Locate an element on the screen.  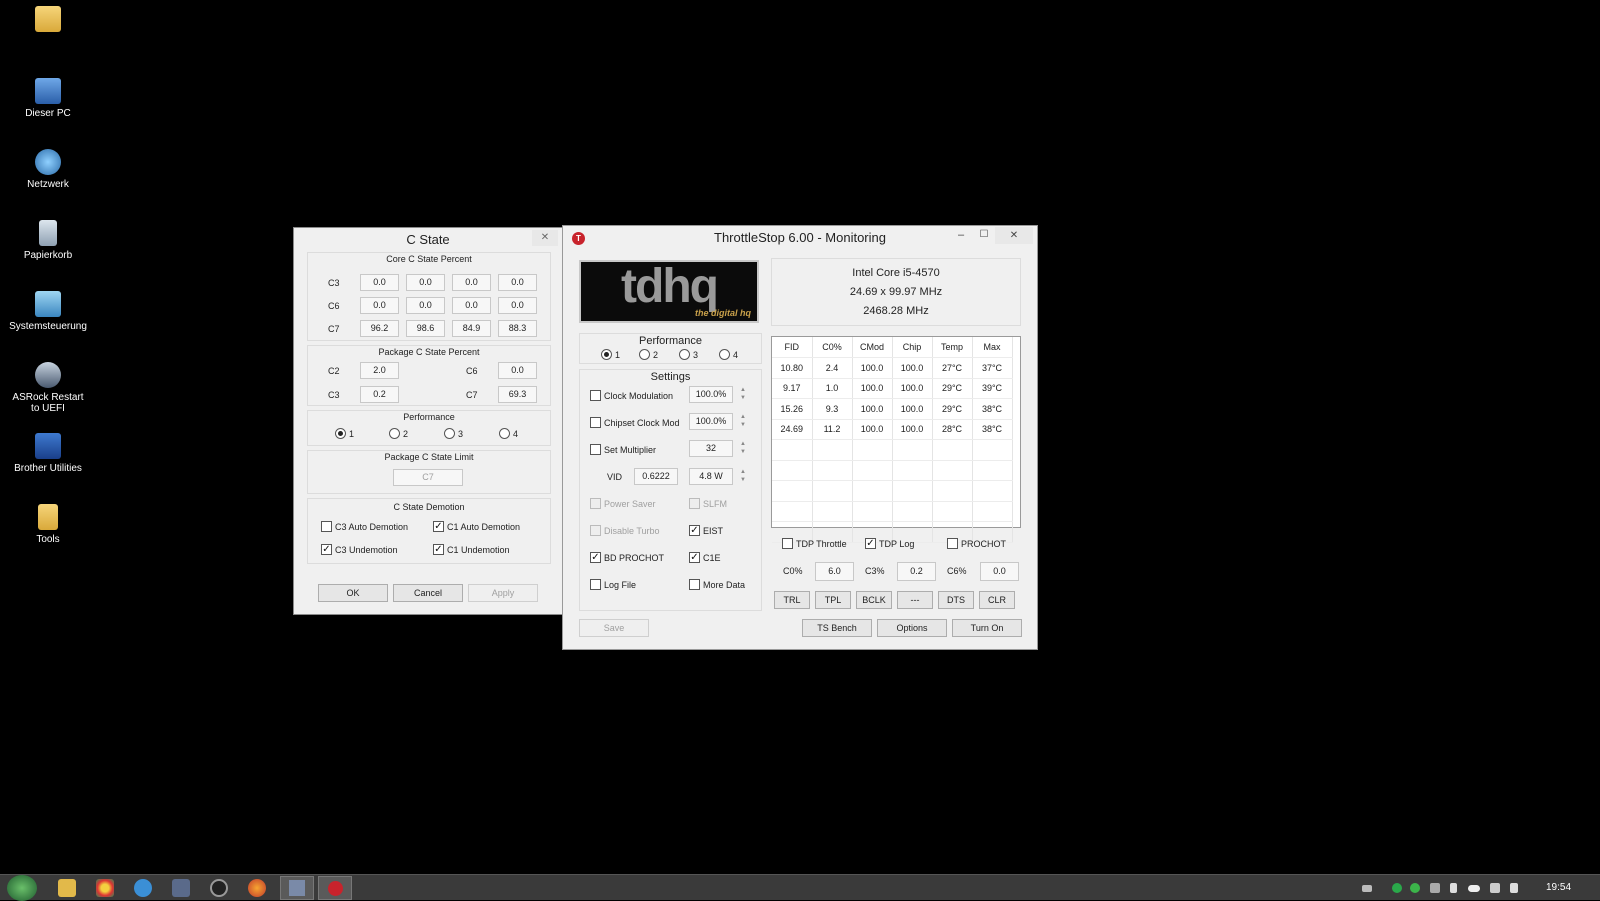
c1-auto-demotion-checkbox: ✓ is located at coordinates (438, 526).